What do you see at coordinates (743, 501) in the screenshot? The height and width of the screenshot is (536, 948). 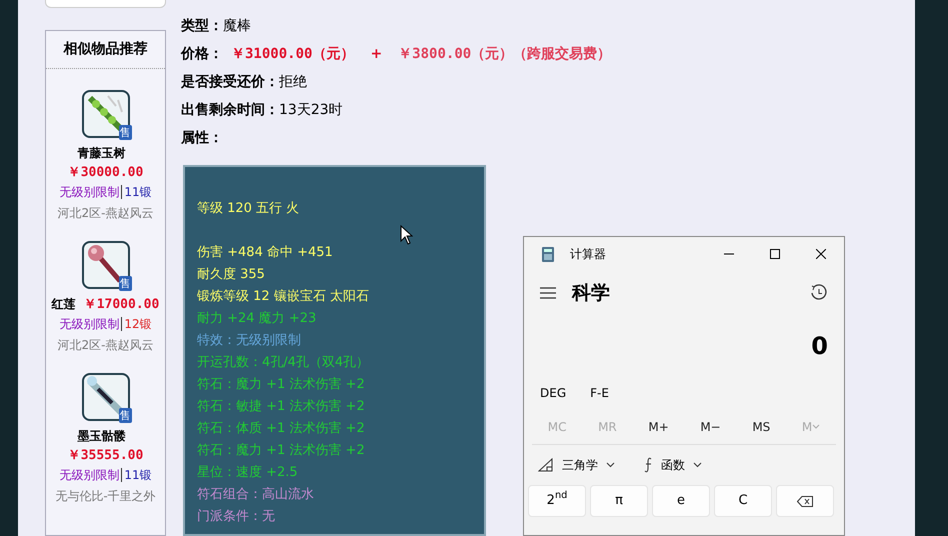 I see `key-button: C` at bounding box center [743, 501].